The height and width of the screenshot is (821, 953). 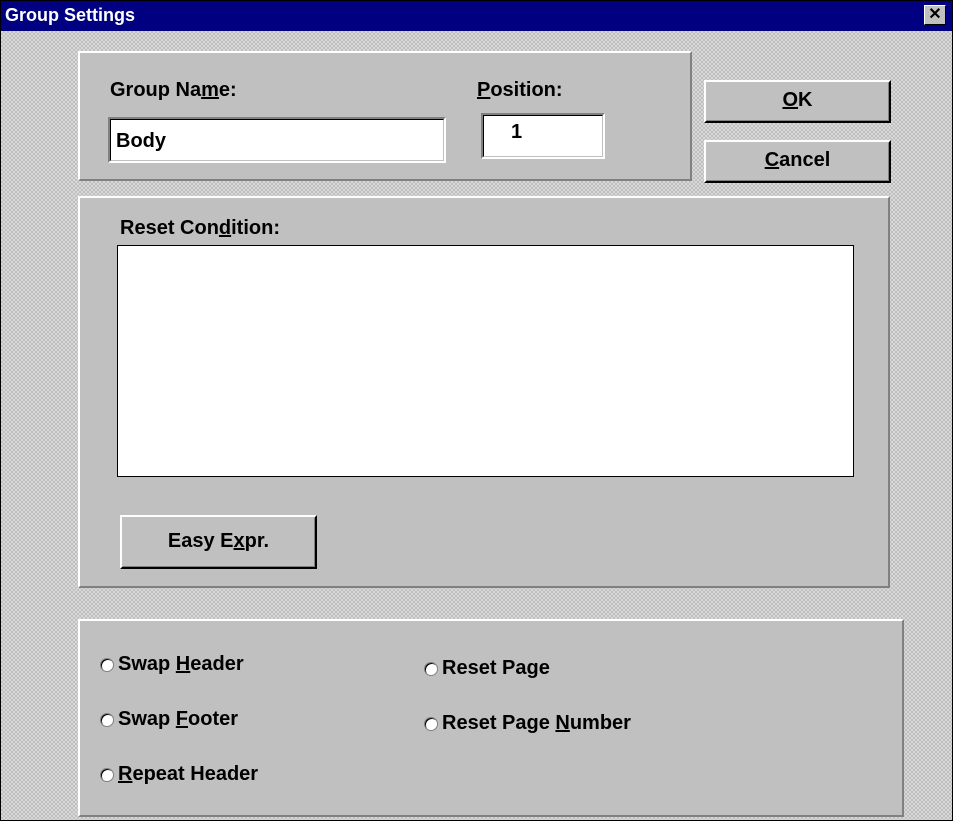 What do you see at coordinates (200, 228) in the screenshot?
I see `reset-condition-label: Reset Condition:` at bounding box center [200, 228].